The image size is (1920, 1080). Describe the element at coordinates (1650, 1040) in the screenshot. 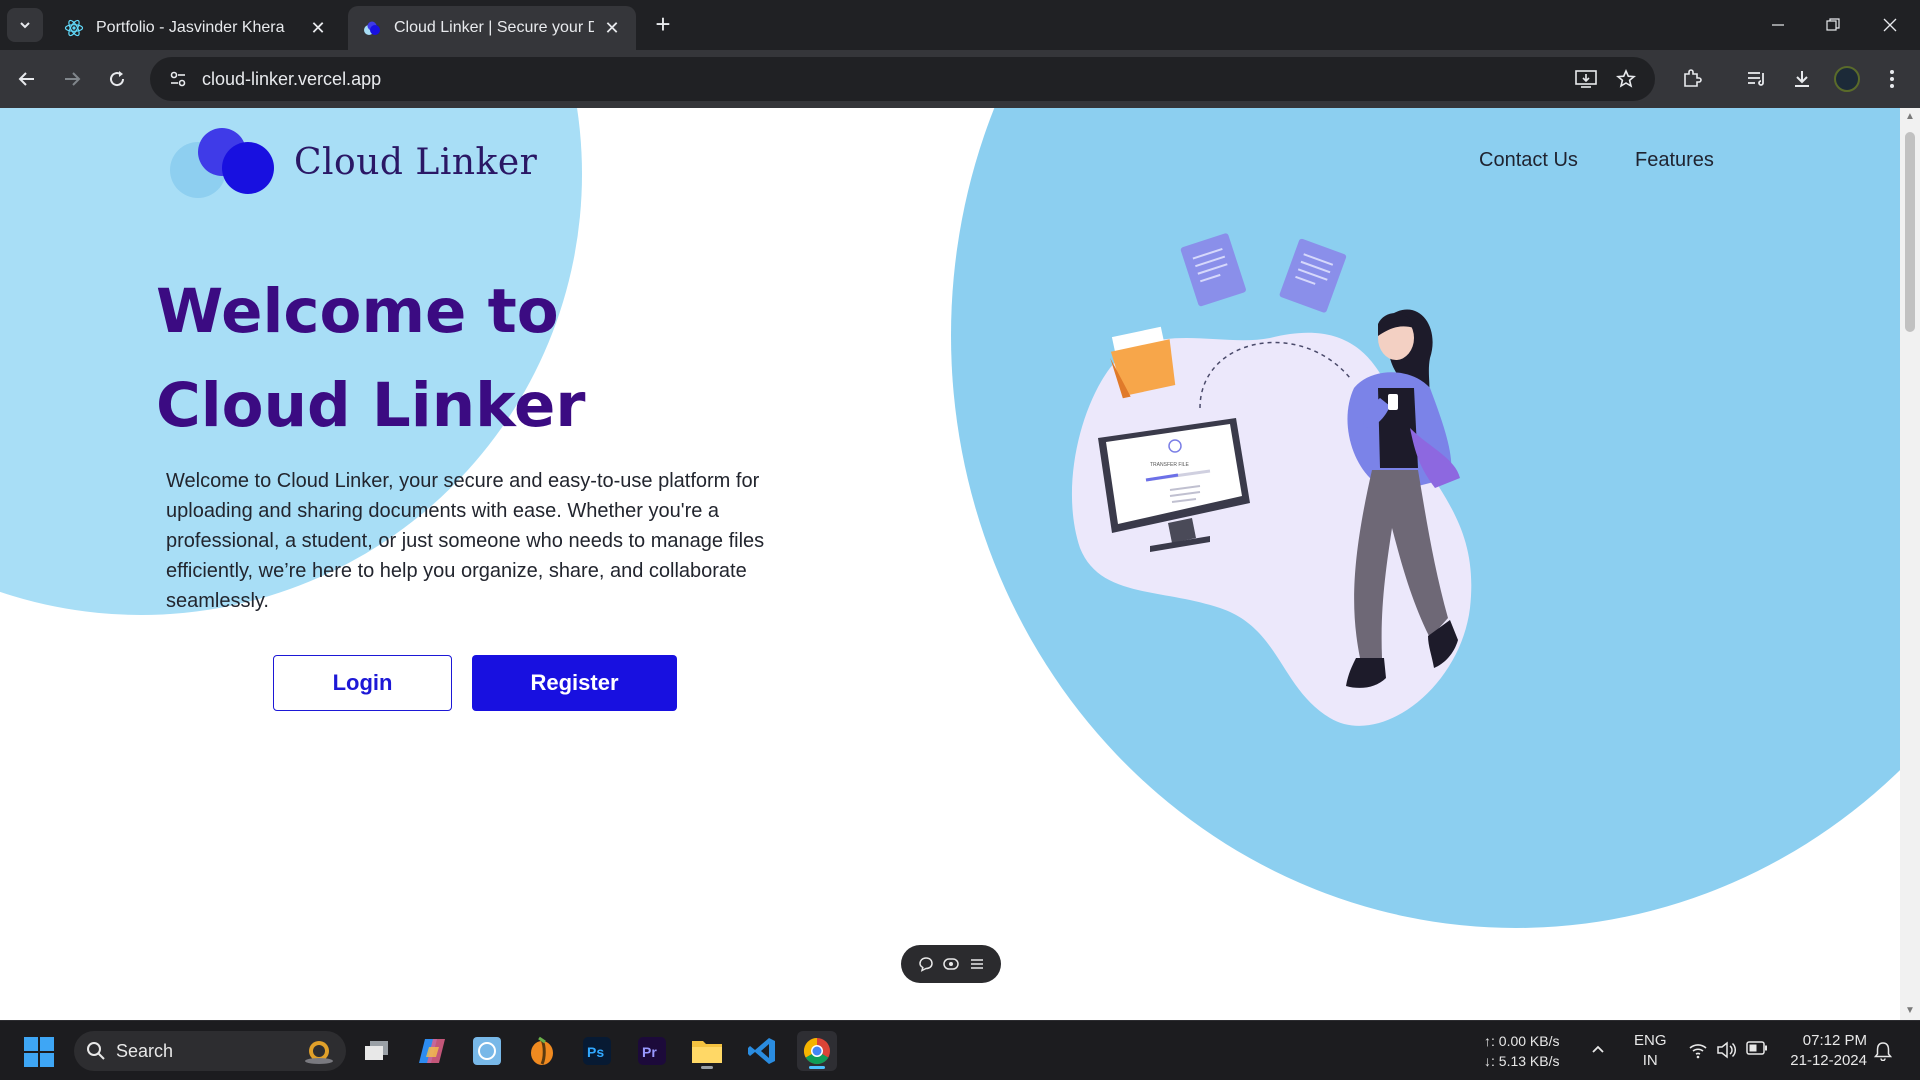

I see `lang-code: ENG` at that location.